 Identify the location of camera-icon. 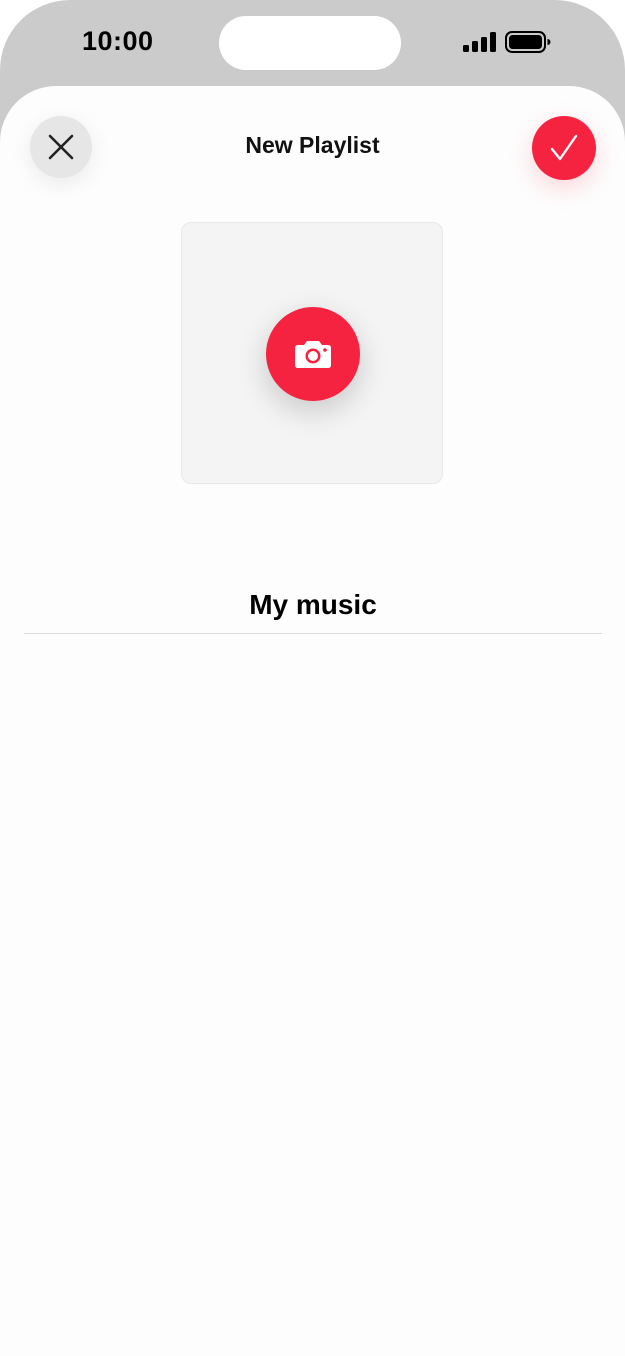
(313, 354).